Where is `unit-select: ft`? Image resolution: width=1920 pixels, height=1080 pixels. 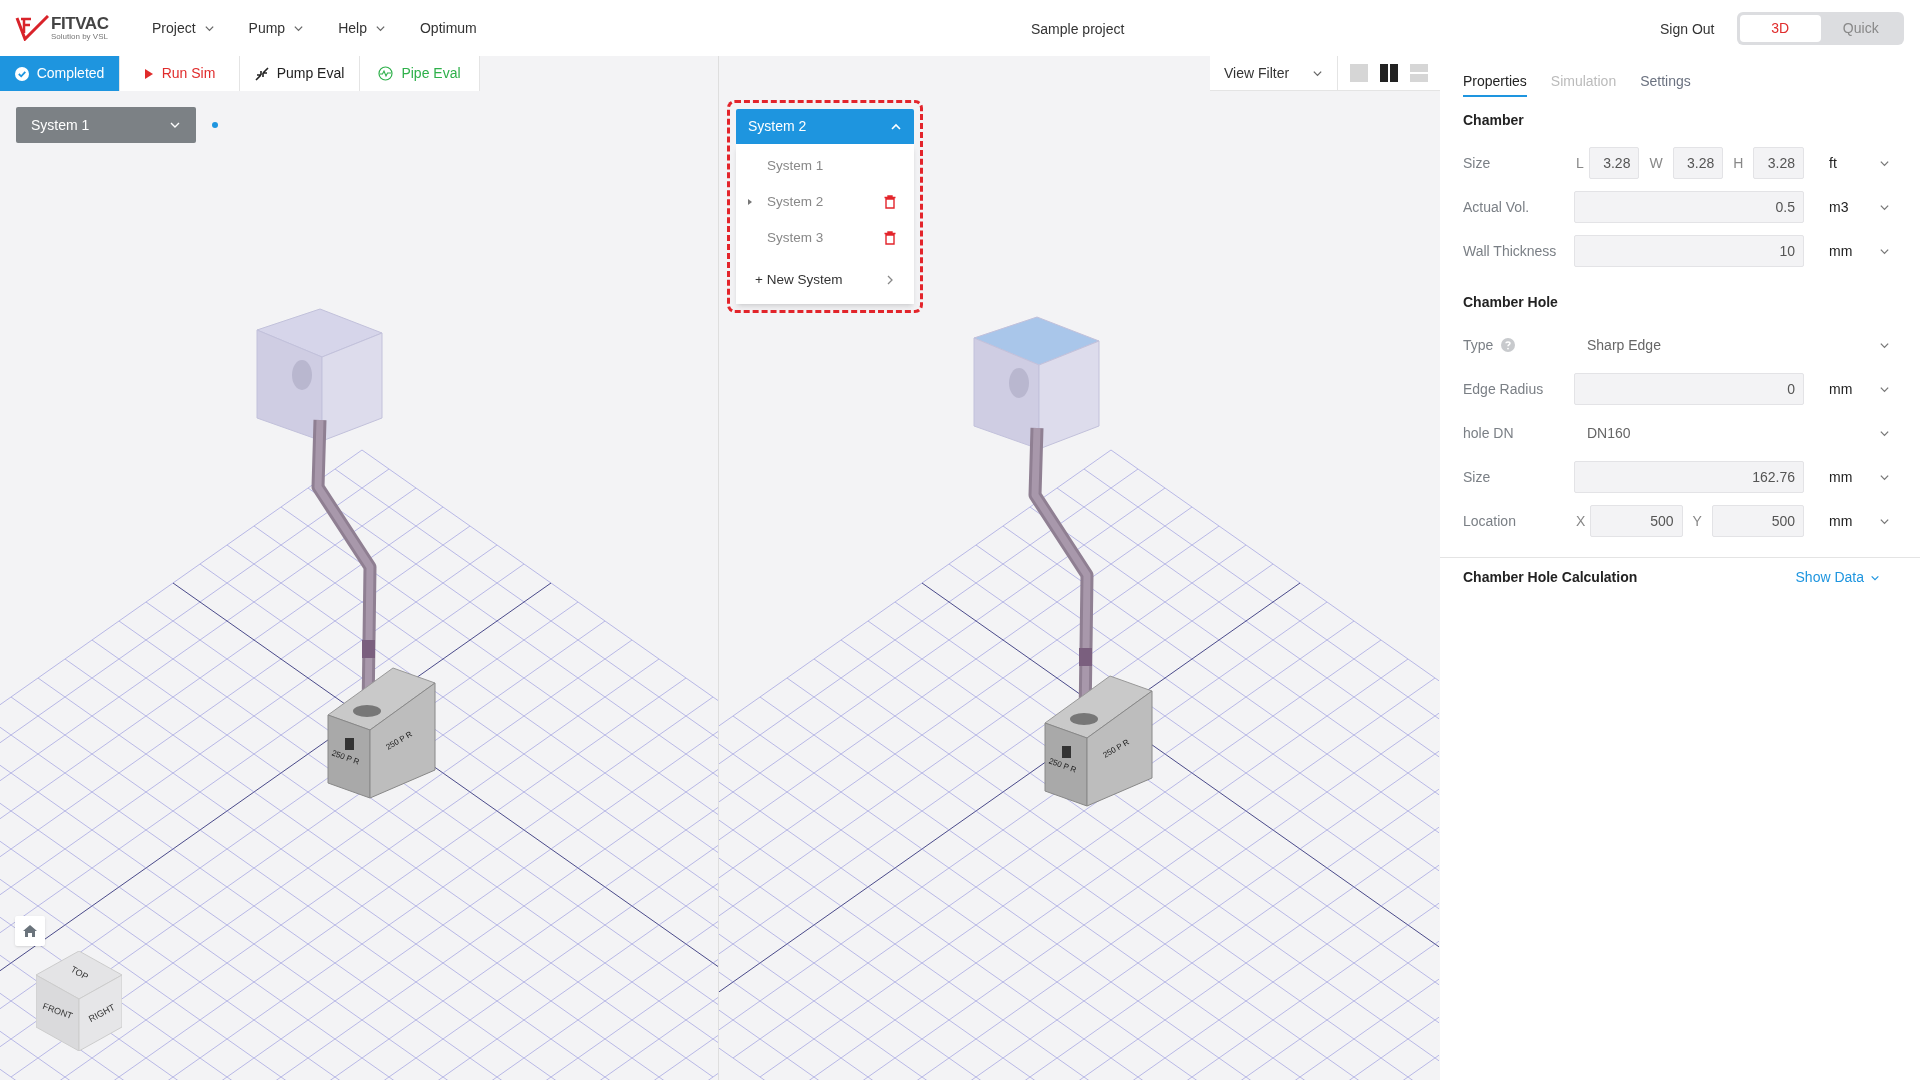
unit-select: ft is located at coordinates (1833, 163).